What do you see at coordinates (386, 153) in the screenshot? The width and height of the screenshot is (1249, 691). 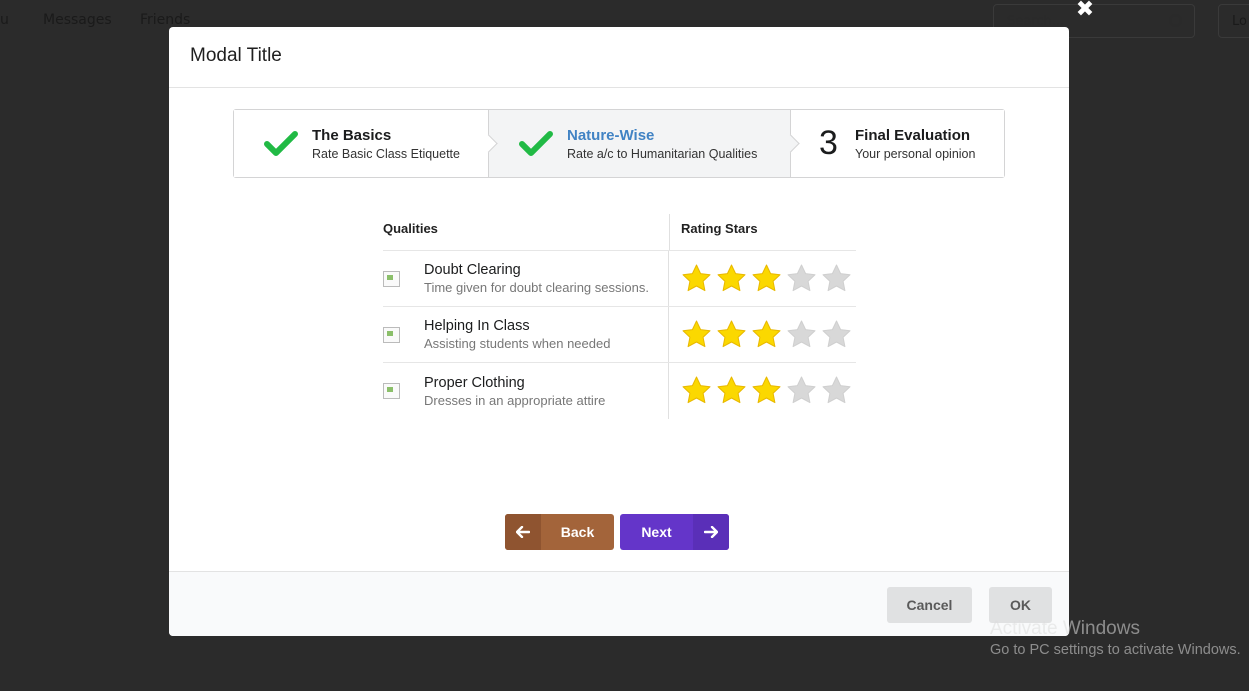 I see `step-description: Rate Basic Class Etiquette` at bounding box center [386, 153].